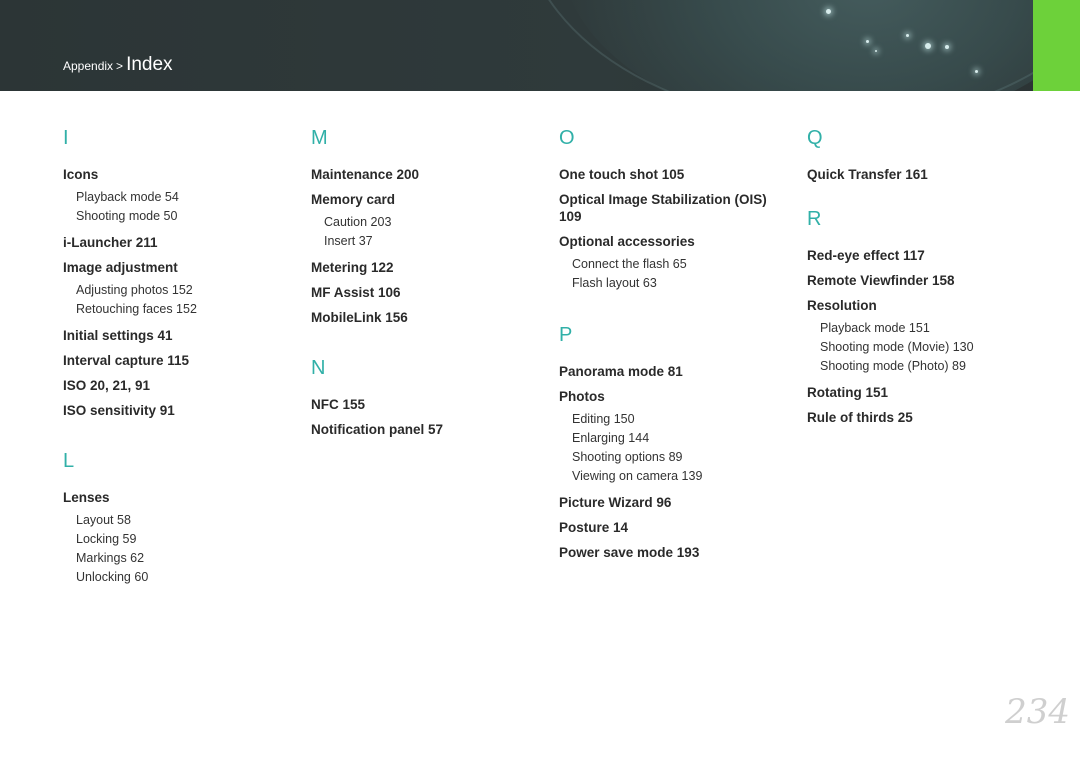 The width and height of the screenshot is (1080, 765). I want to click on sub-entry-list: Connect the flash 65 Flash layout 63, so click(680, 274).